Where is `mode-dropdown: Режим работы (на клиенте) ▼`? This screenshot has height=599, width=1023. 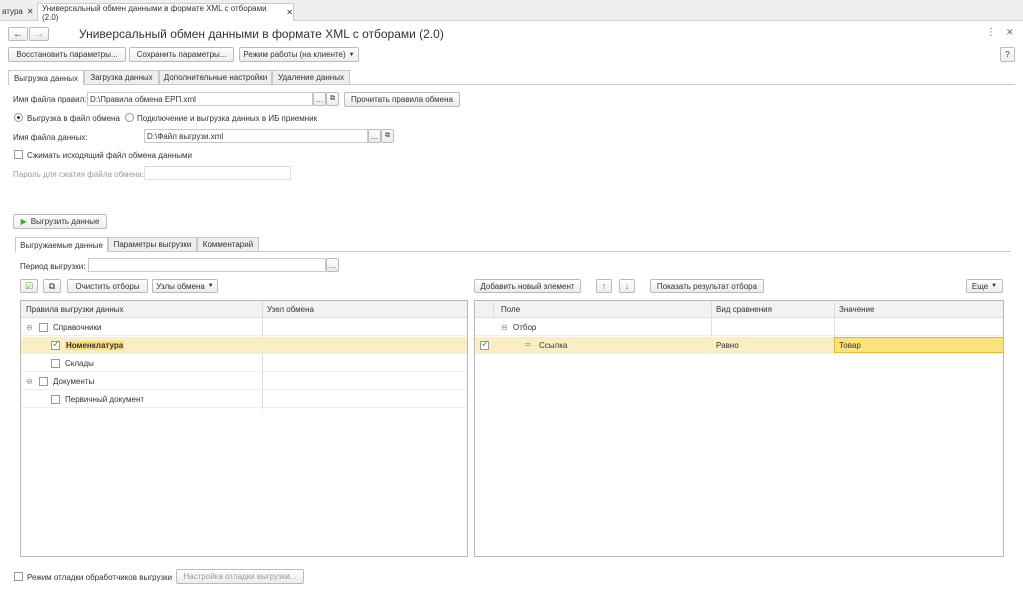
mode-dropdown: Режим работы (на клиенте) ▼ is located at coordinates (299, 54).